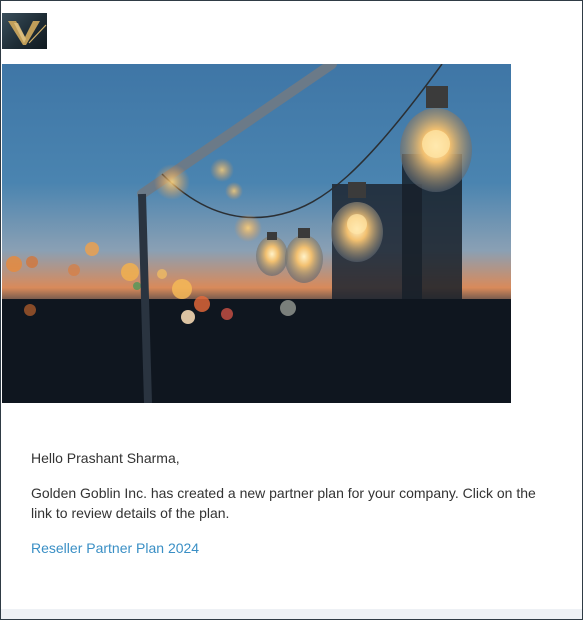  What do you see at coordinates (24, 31) in the screenshot?
I see `company-logo-icon` at bounding box center [24, 31].